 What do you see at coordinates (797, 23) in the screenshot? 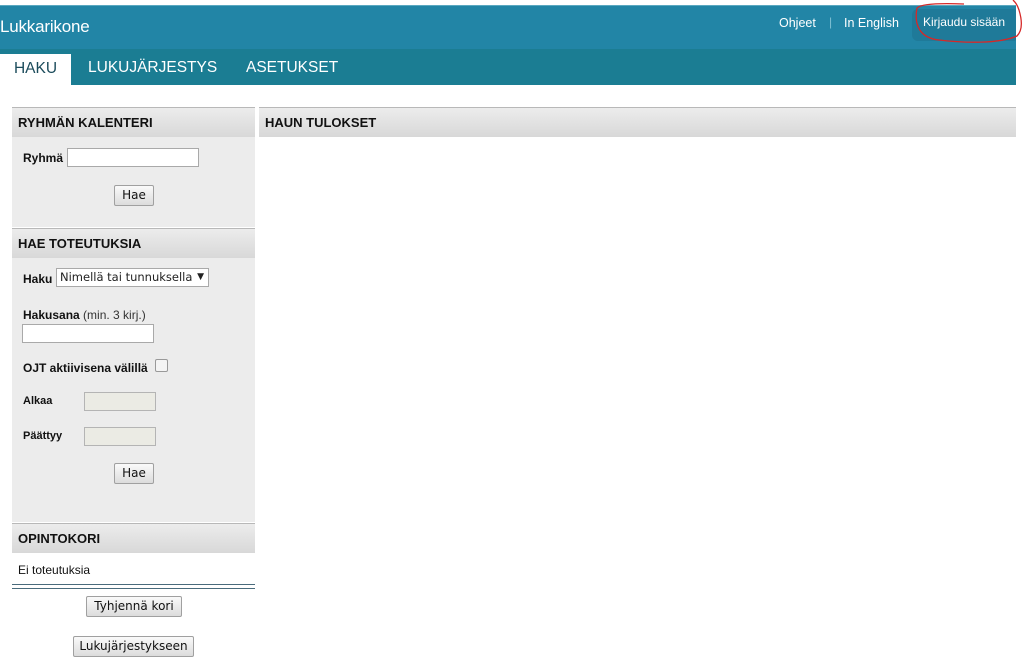
I see `help-link: Ohjeet` at bounding box center [797, 23].